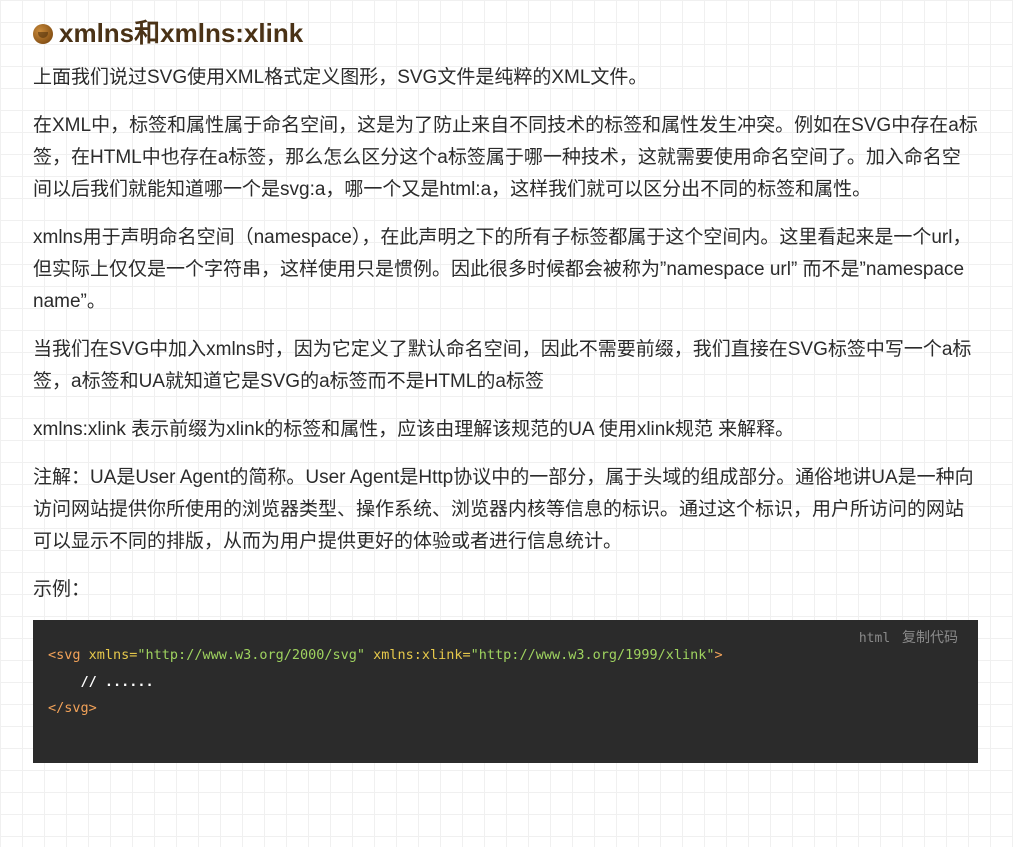  I want to click on code-token-svg-namespace: "http://www.w3.org/2000/svg", so click(251, 655).